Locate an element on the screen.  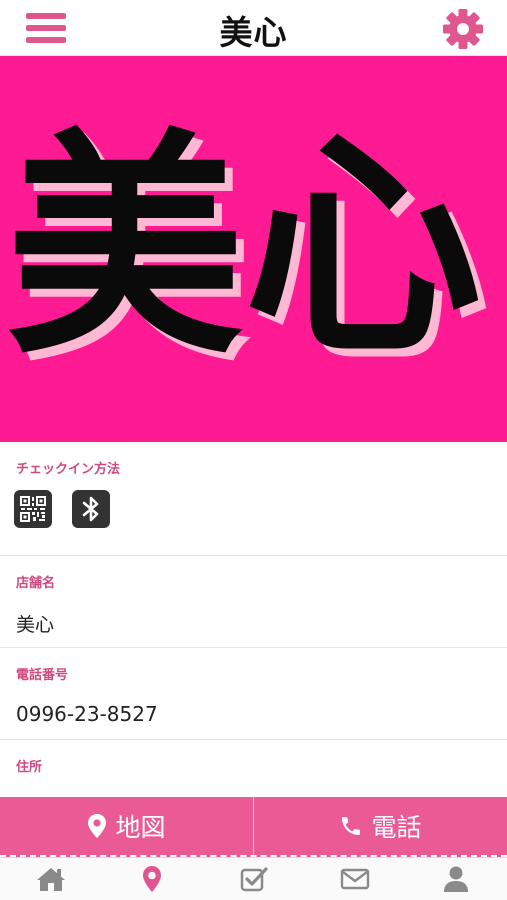
store-name: 美心 is located at coordinates (35, 625).